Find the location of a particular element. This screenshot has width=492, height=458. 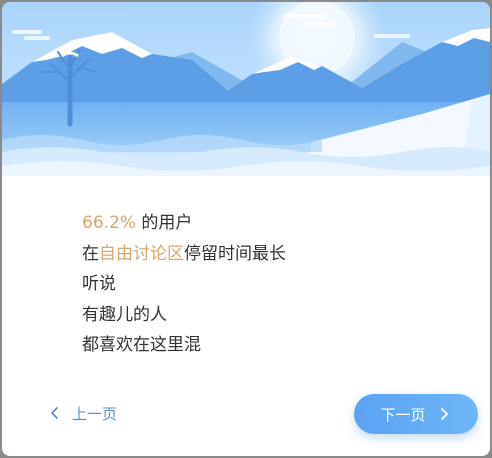

guide-line: 有趣儿的人 is located at coordinates (184, 315).